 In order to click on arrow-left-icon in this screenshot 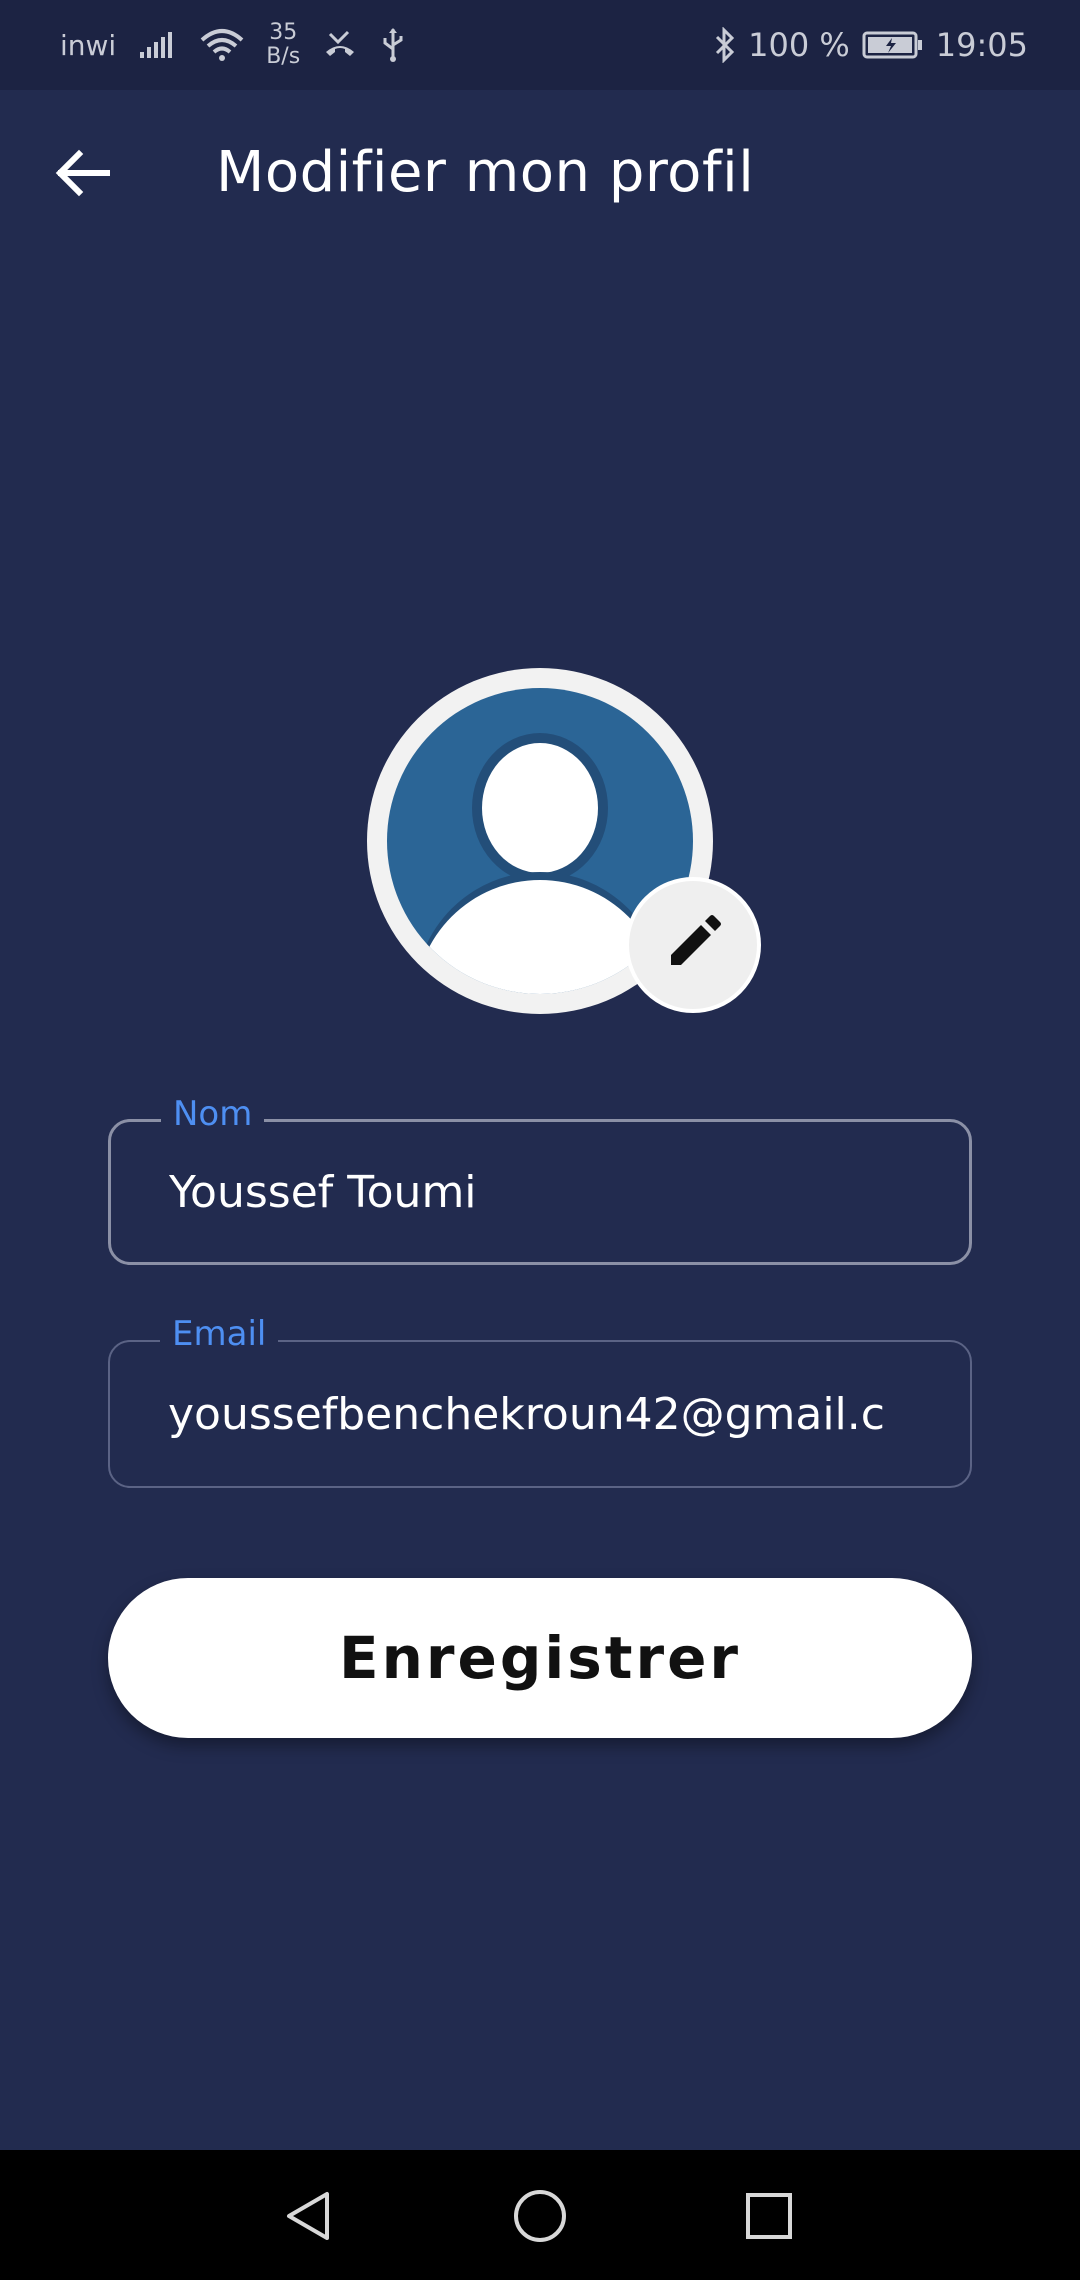, I will do `click(83, 175)`.